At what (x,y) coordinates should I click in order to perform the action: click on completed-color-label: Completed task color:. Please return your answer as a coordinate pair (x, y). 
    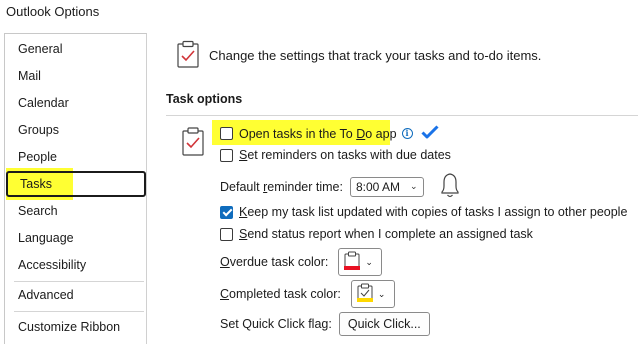
    Looking at the image, I should click on (280, 294).